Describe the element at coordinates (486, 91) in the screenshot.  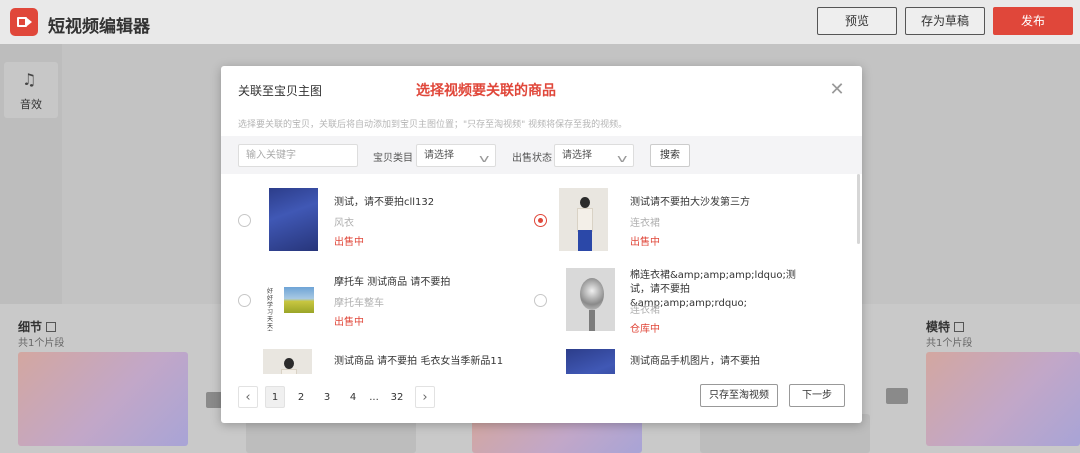
I see `dialog-annotation: 选择视频要关联的商品` at that location.